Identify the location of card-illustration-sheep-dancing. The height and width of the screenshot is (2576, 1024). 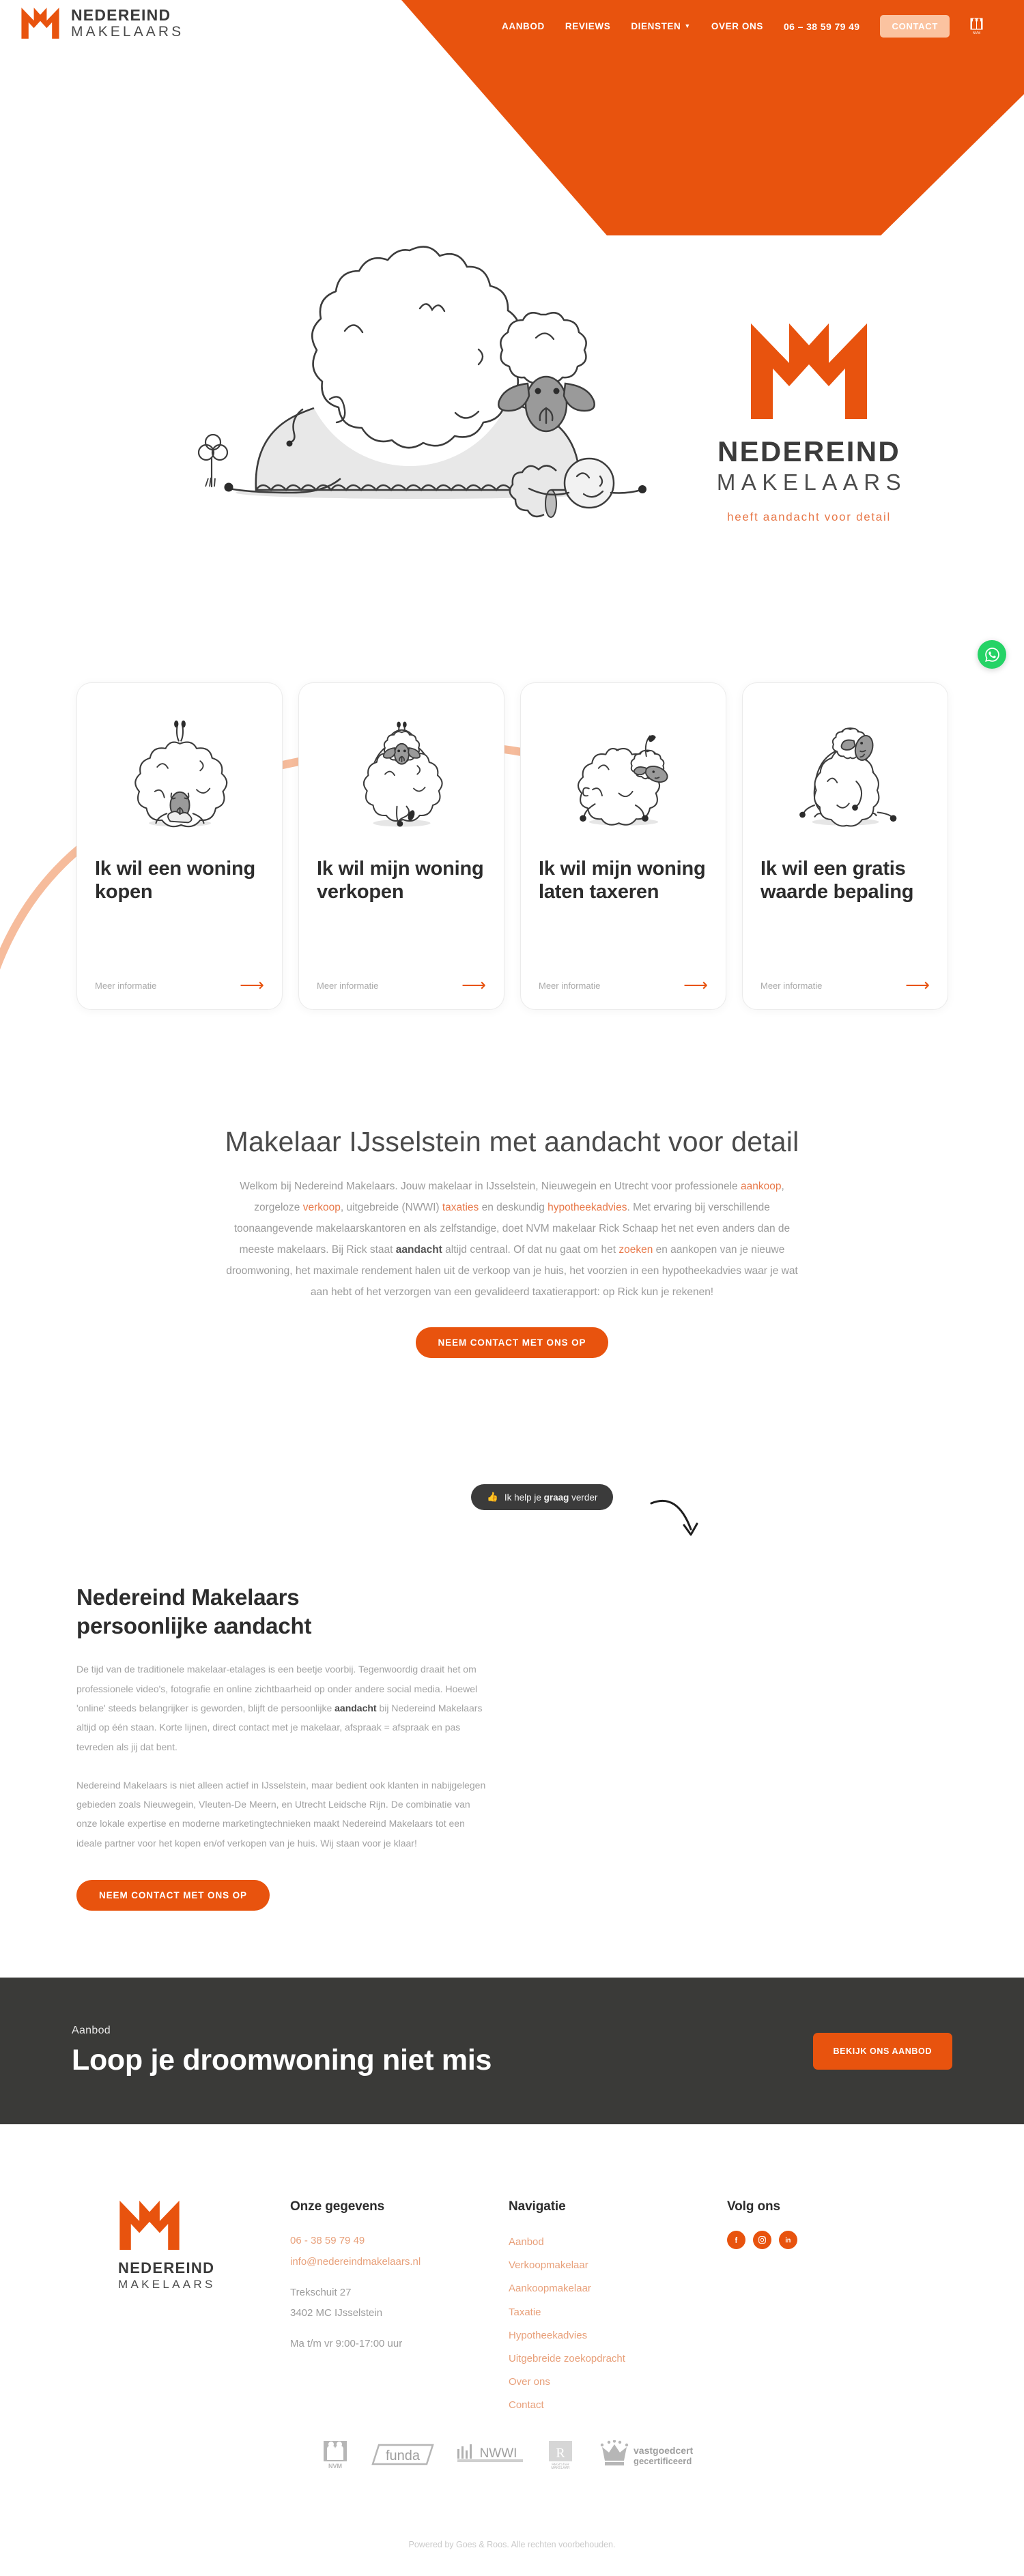
(401, 776).